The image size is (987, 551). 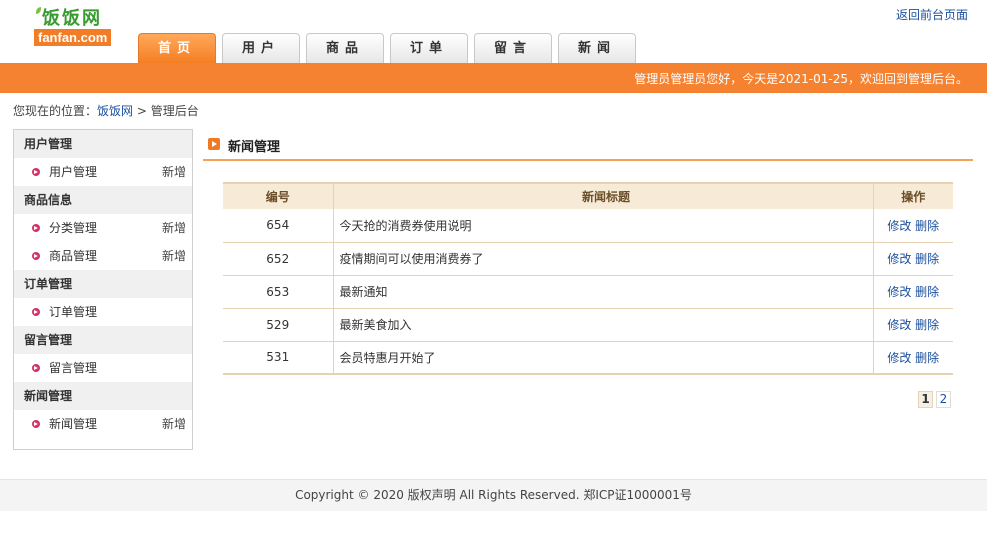 What do you see at coordinates (174, 256) in the screenshot?
I see `add-product-link: 新增` at bounding box center [174, 256].